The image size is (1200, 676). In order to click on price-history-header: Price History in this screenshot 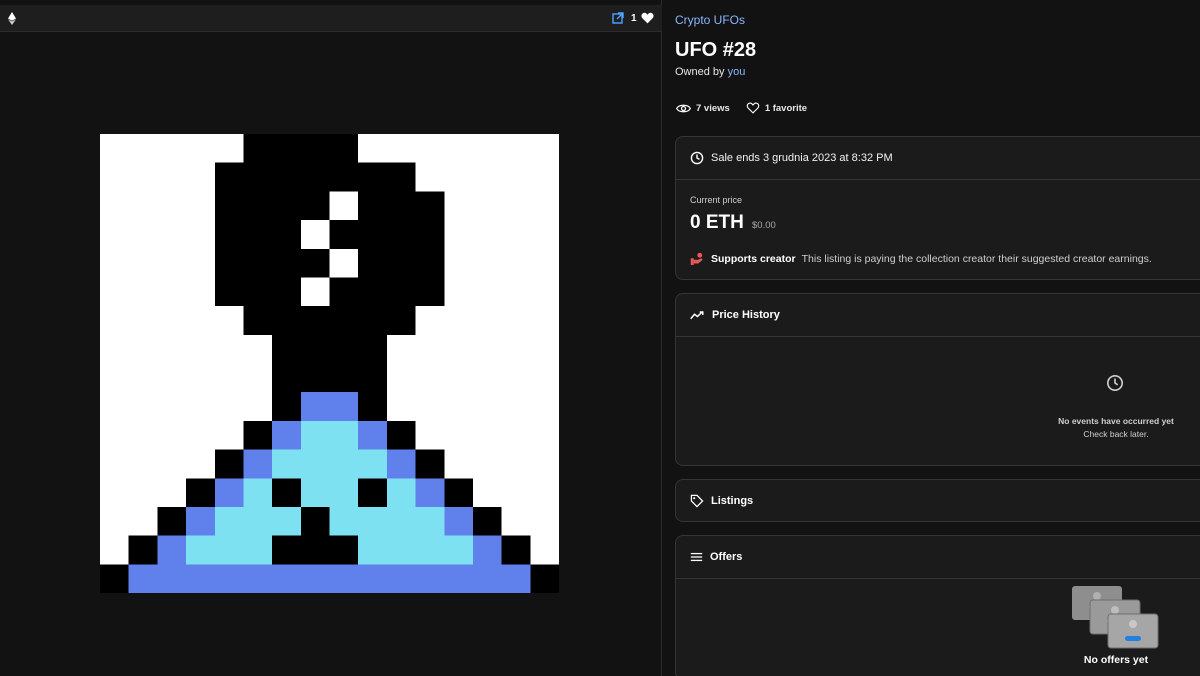, I will do `click(938, 315)`.